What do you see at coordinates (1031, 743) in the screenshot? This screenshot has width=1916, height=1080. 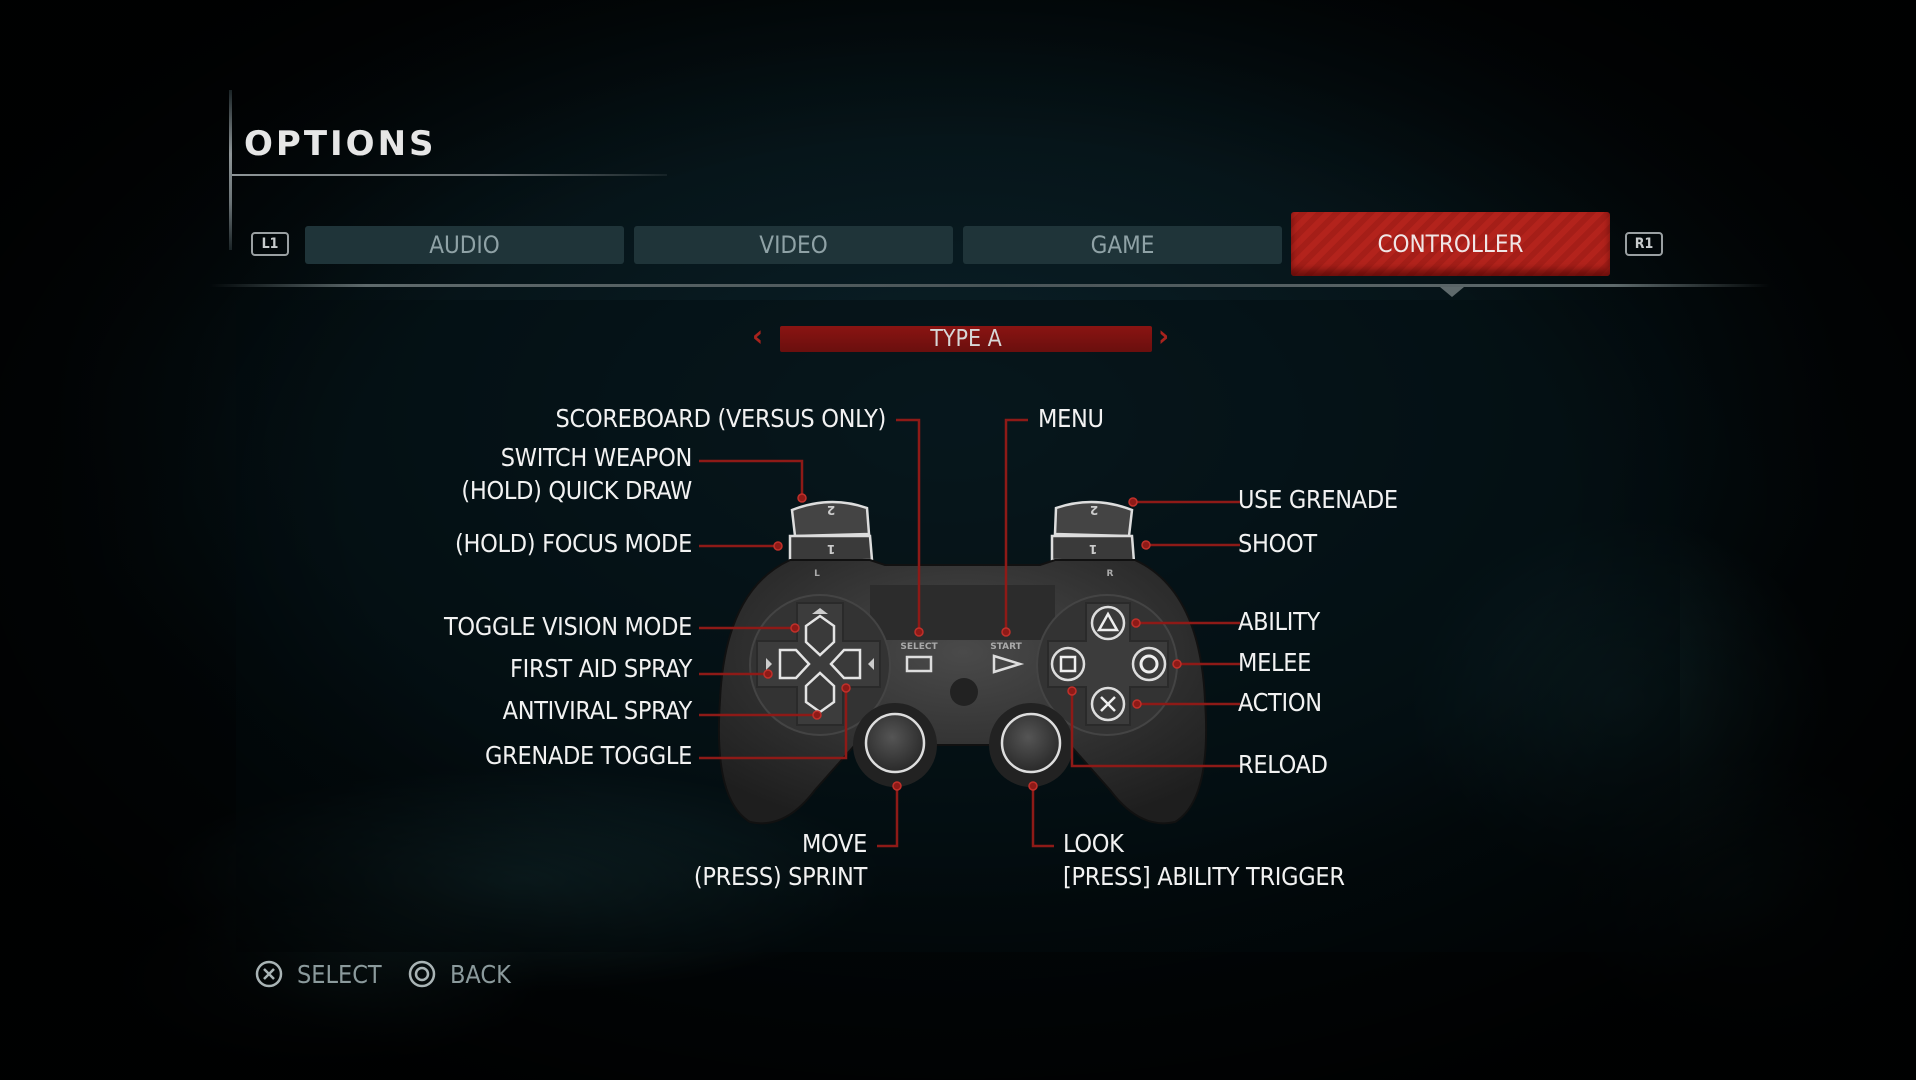 I see `right-stick` at bounding box center [1031, 743].